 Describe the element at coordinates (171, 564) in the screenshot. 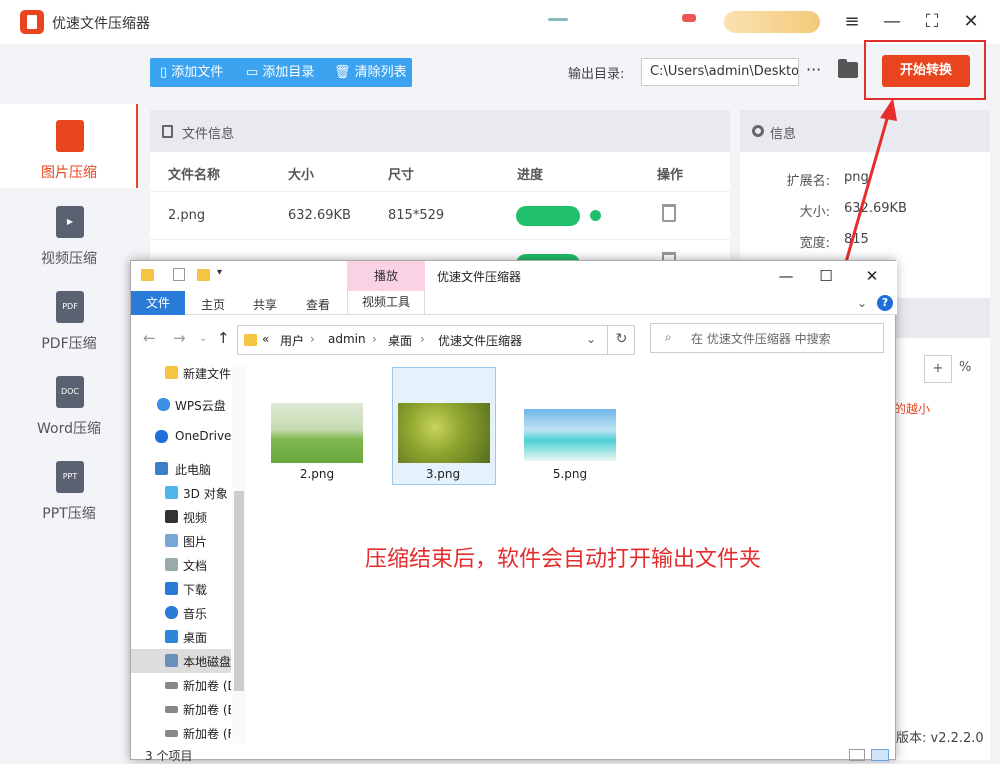

I see `document-icon` at that location.